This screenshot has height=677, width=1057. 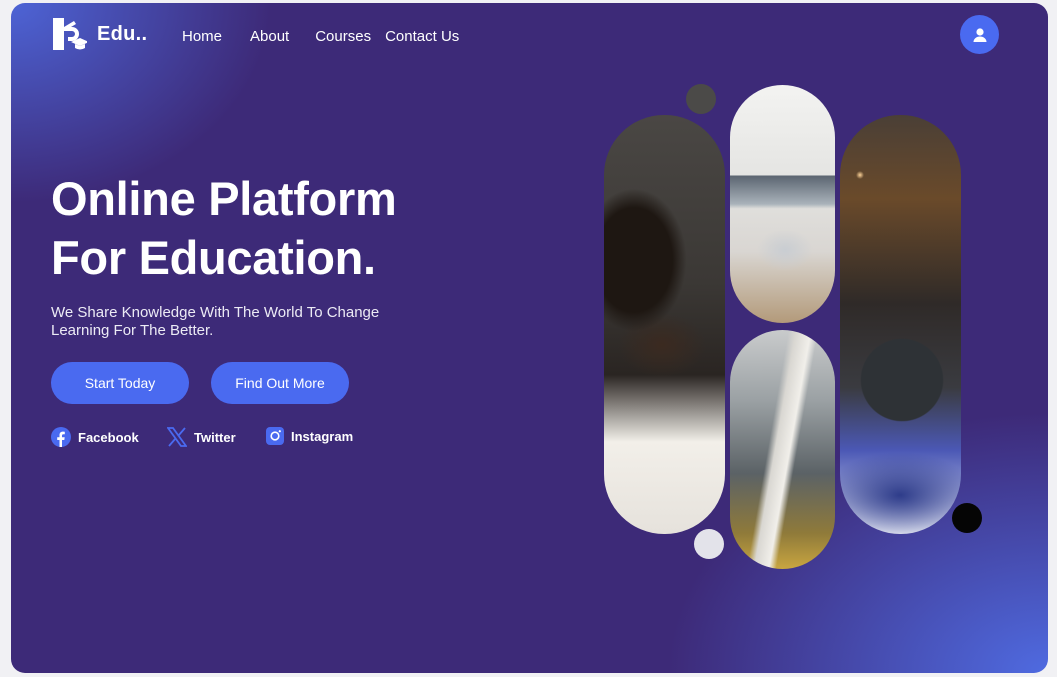 What do you see at coordinates (122, 33) in the screenshot?
I see `brand-name: Edu..` at bounding box center [122, 33].